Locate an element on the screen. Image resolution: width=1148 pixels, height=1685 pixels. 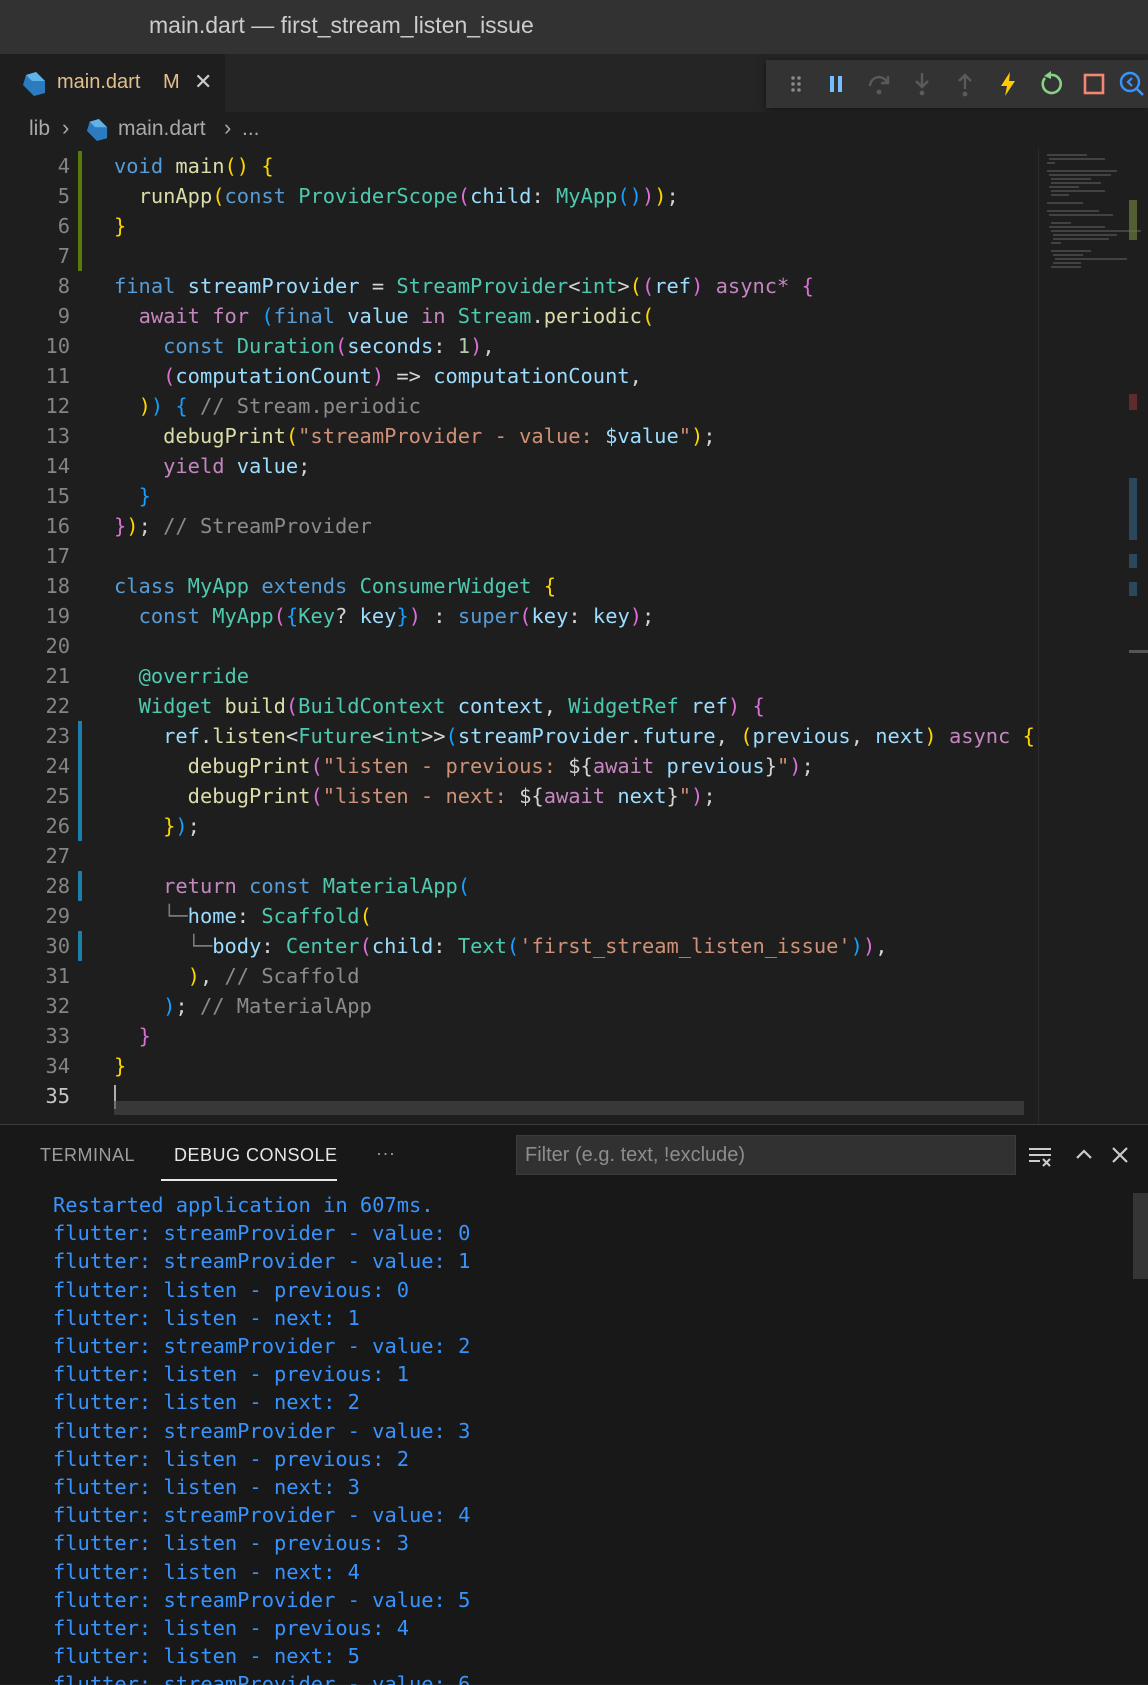
code-line: 17 is located at coordinates (520, 556).